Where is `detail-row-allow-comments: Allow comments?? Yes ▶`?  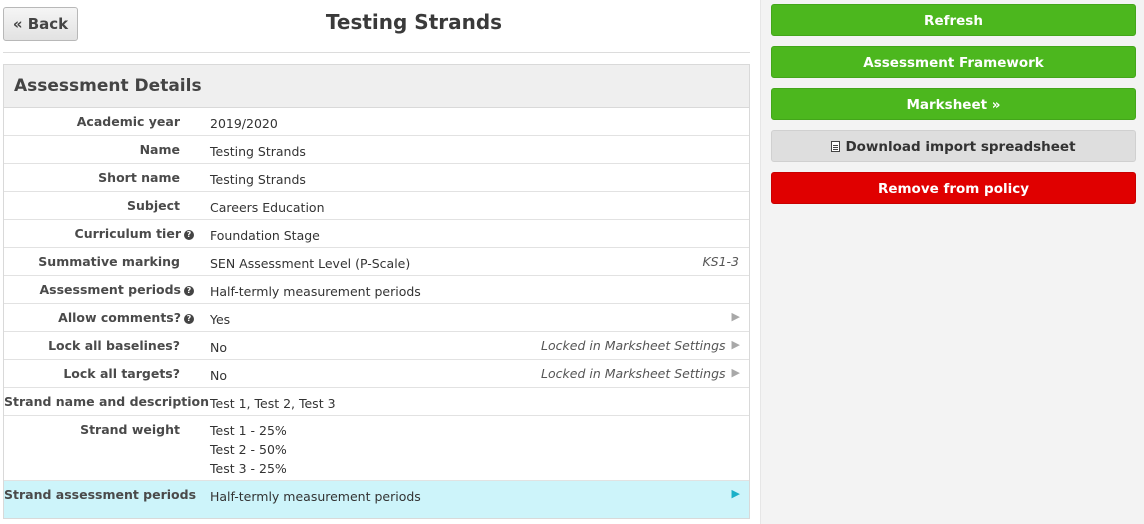
detail-row-allow-comments: Allow comments?? Yes ▶ is located at coordinates (376, 318).